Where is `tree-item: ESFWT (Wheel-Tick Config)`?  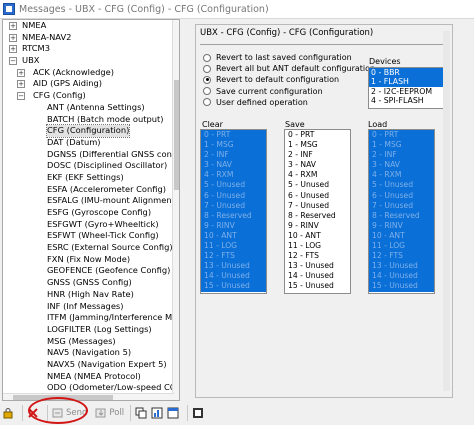
tree-item: ESFWT (Wheel-Tick Config) is located at coordinates (88, 236).